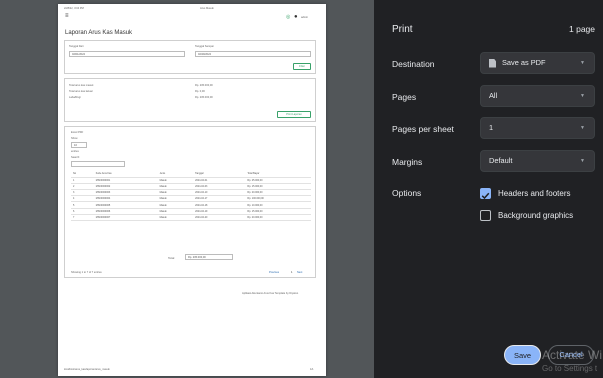 The image size is (603, 378). What do you see at coordinates (86, 272) in the screenshot?
I see `showing-entries: Showing 1 to 7 of 7 entries` at bounding box center [86, 272].